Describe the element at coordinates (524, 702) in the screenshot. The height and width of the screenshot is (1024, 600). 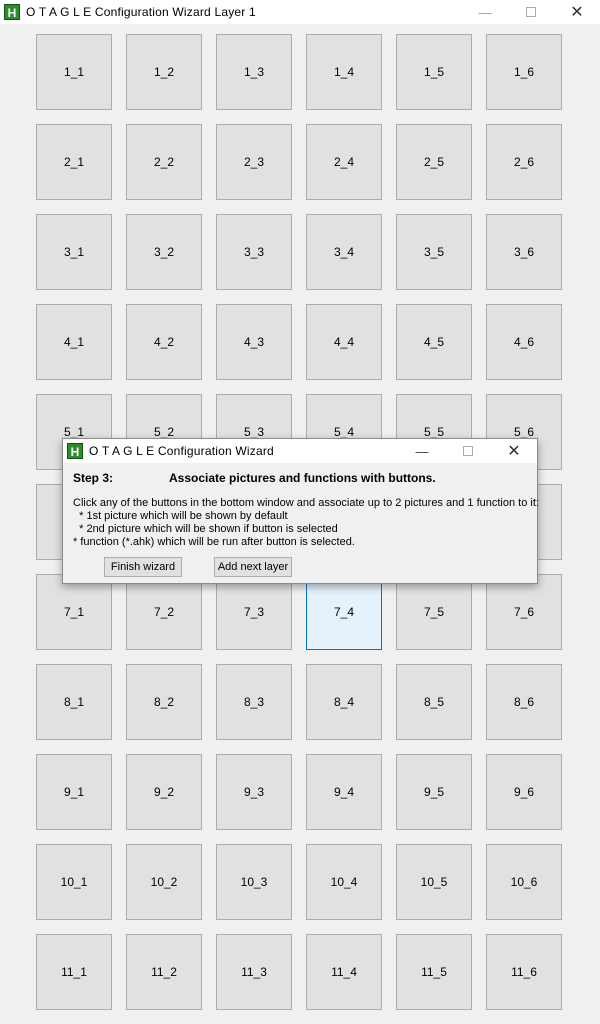
I see `grid-button-8-6: 8_6` at that location.